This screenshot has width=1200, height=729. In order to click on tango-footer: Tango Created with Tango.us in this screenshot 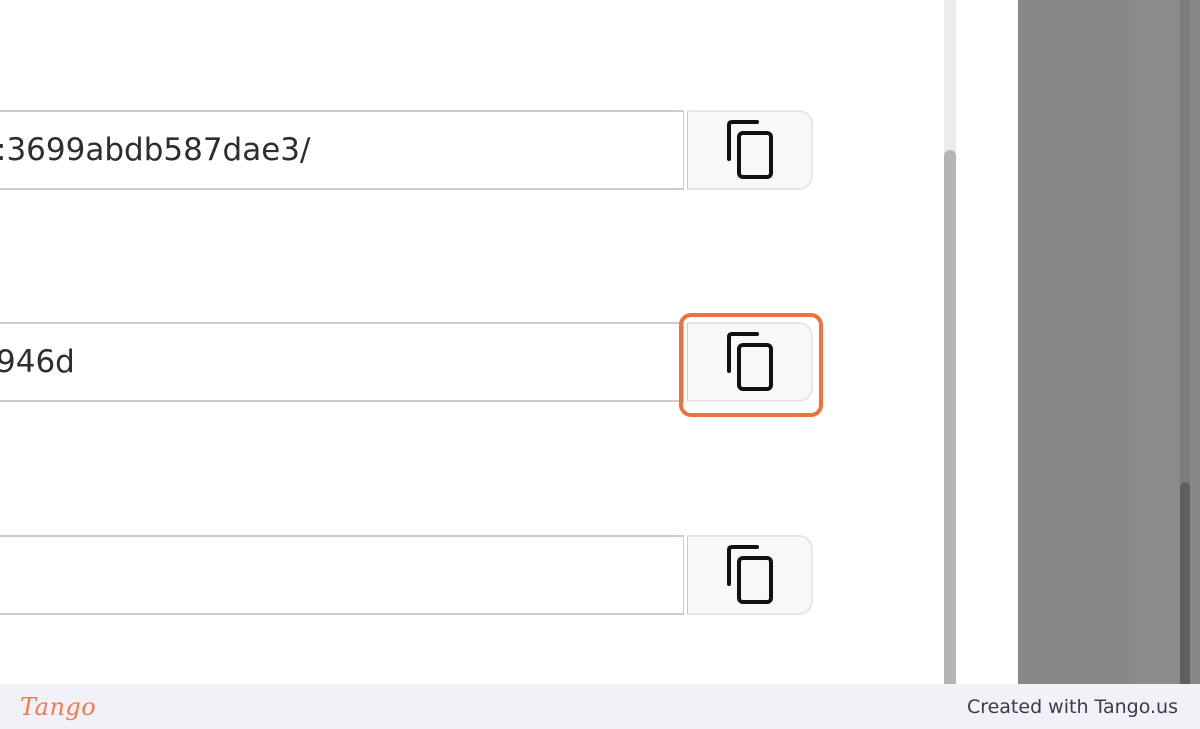, I will do `click(600, 706)`.